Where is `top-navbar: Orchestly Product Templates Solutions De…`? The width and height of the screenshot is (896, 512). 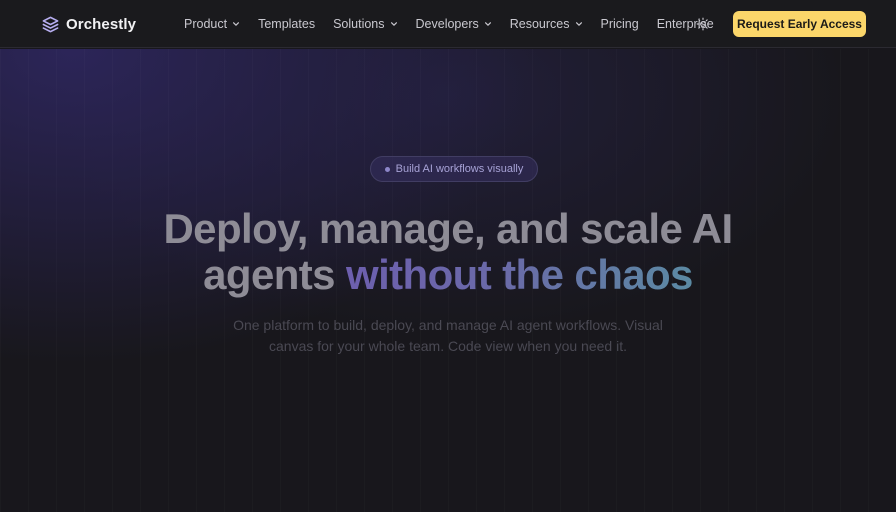 top-navbar: Orchestly Product Templates Solutions De… is located at coordinates (448, 24).